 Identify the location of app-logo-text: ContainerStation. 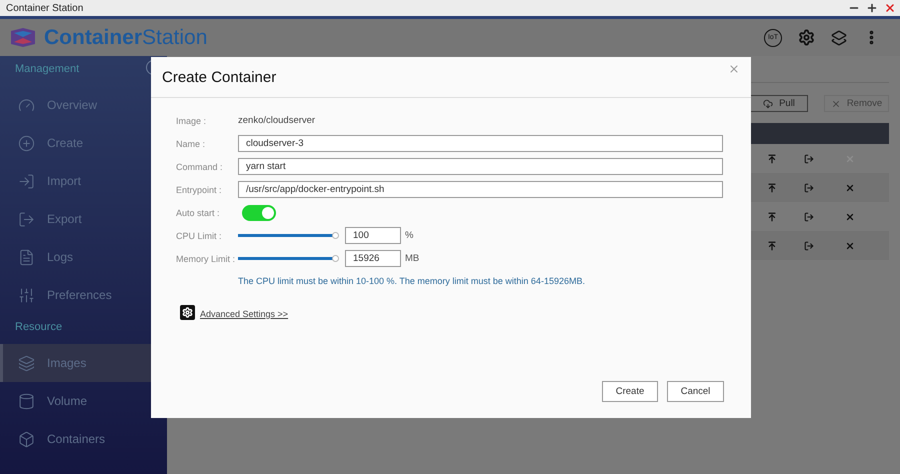
(126, 38).